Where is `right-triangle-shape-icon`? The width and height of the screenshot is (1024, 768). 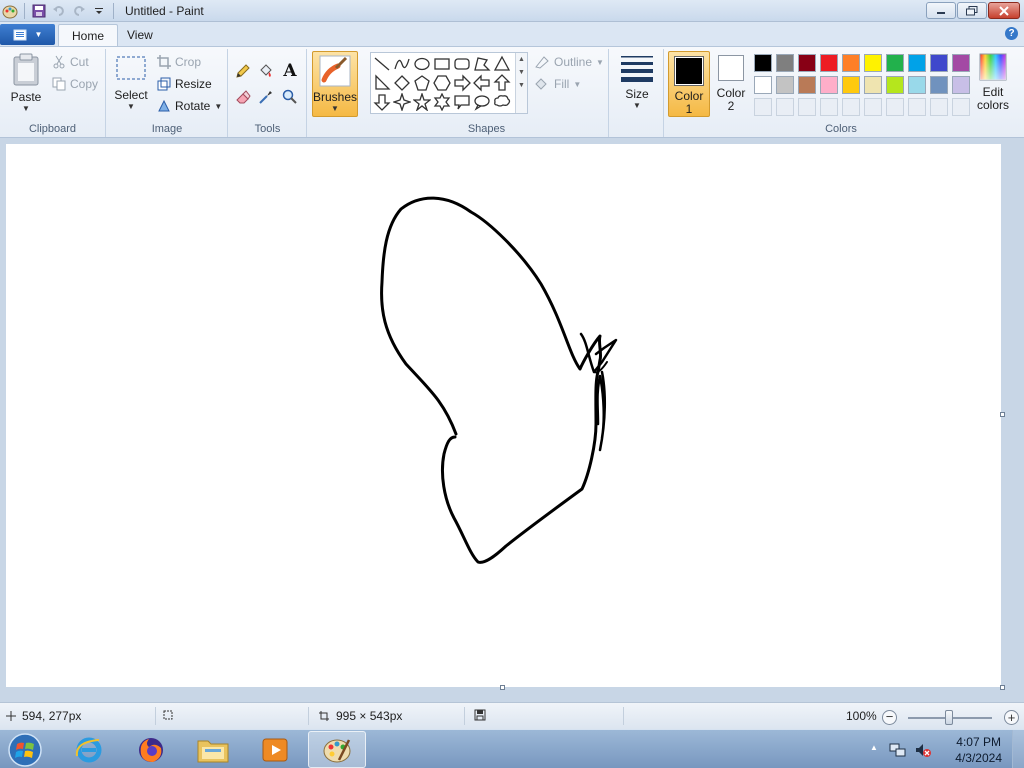 right-triangle-shape-icon is located at coordinates (382, 83).